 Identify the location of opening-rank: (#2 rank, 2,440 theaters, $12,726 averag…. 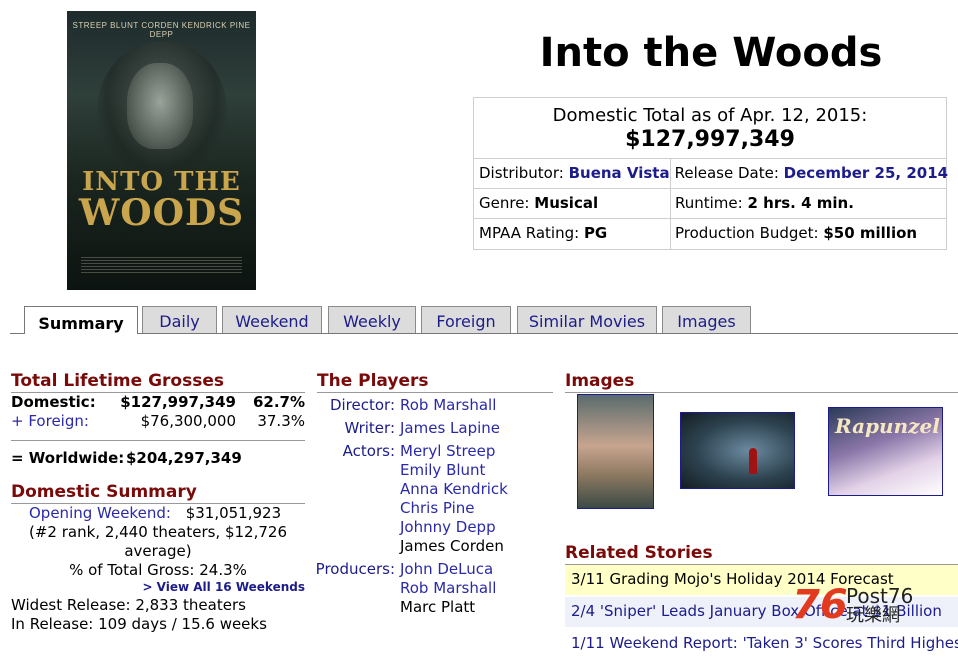
(158, 541).